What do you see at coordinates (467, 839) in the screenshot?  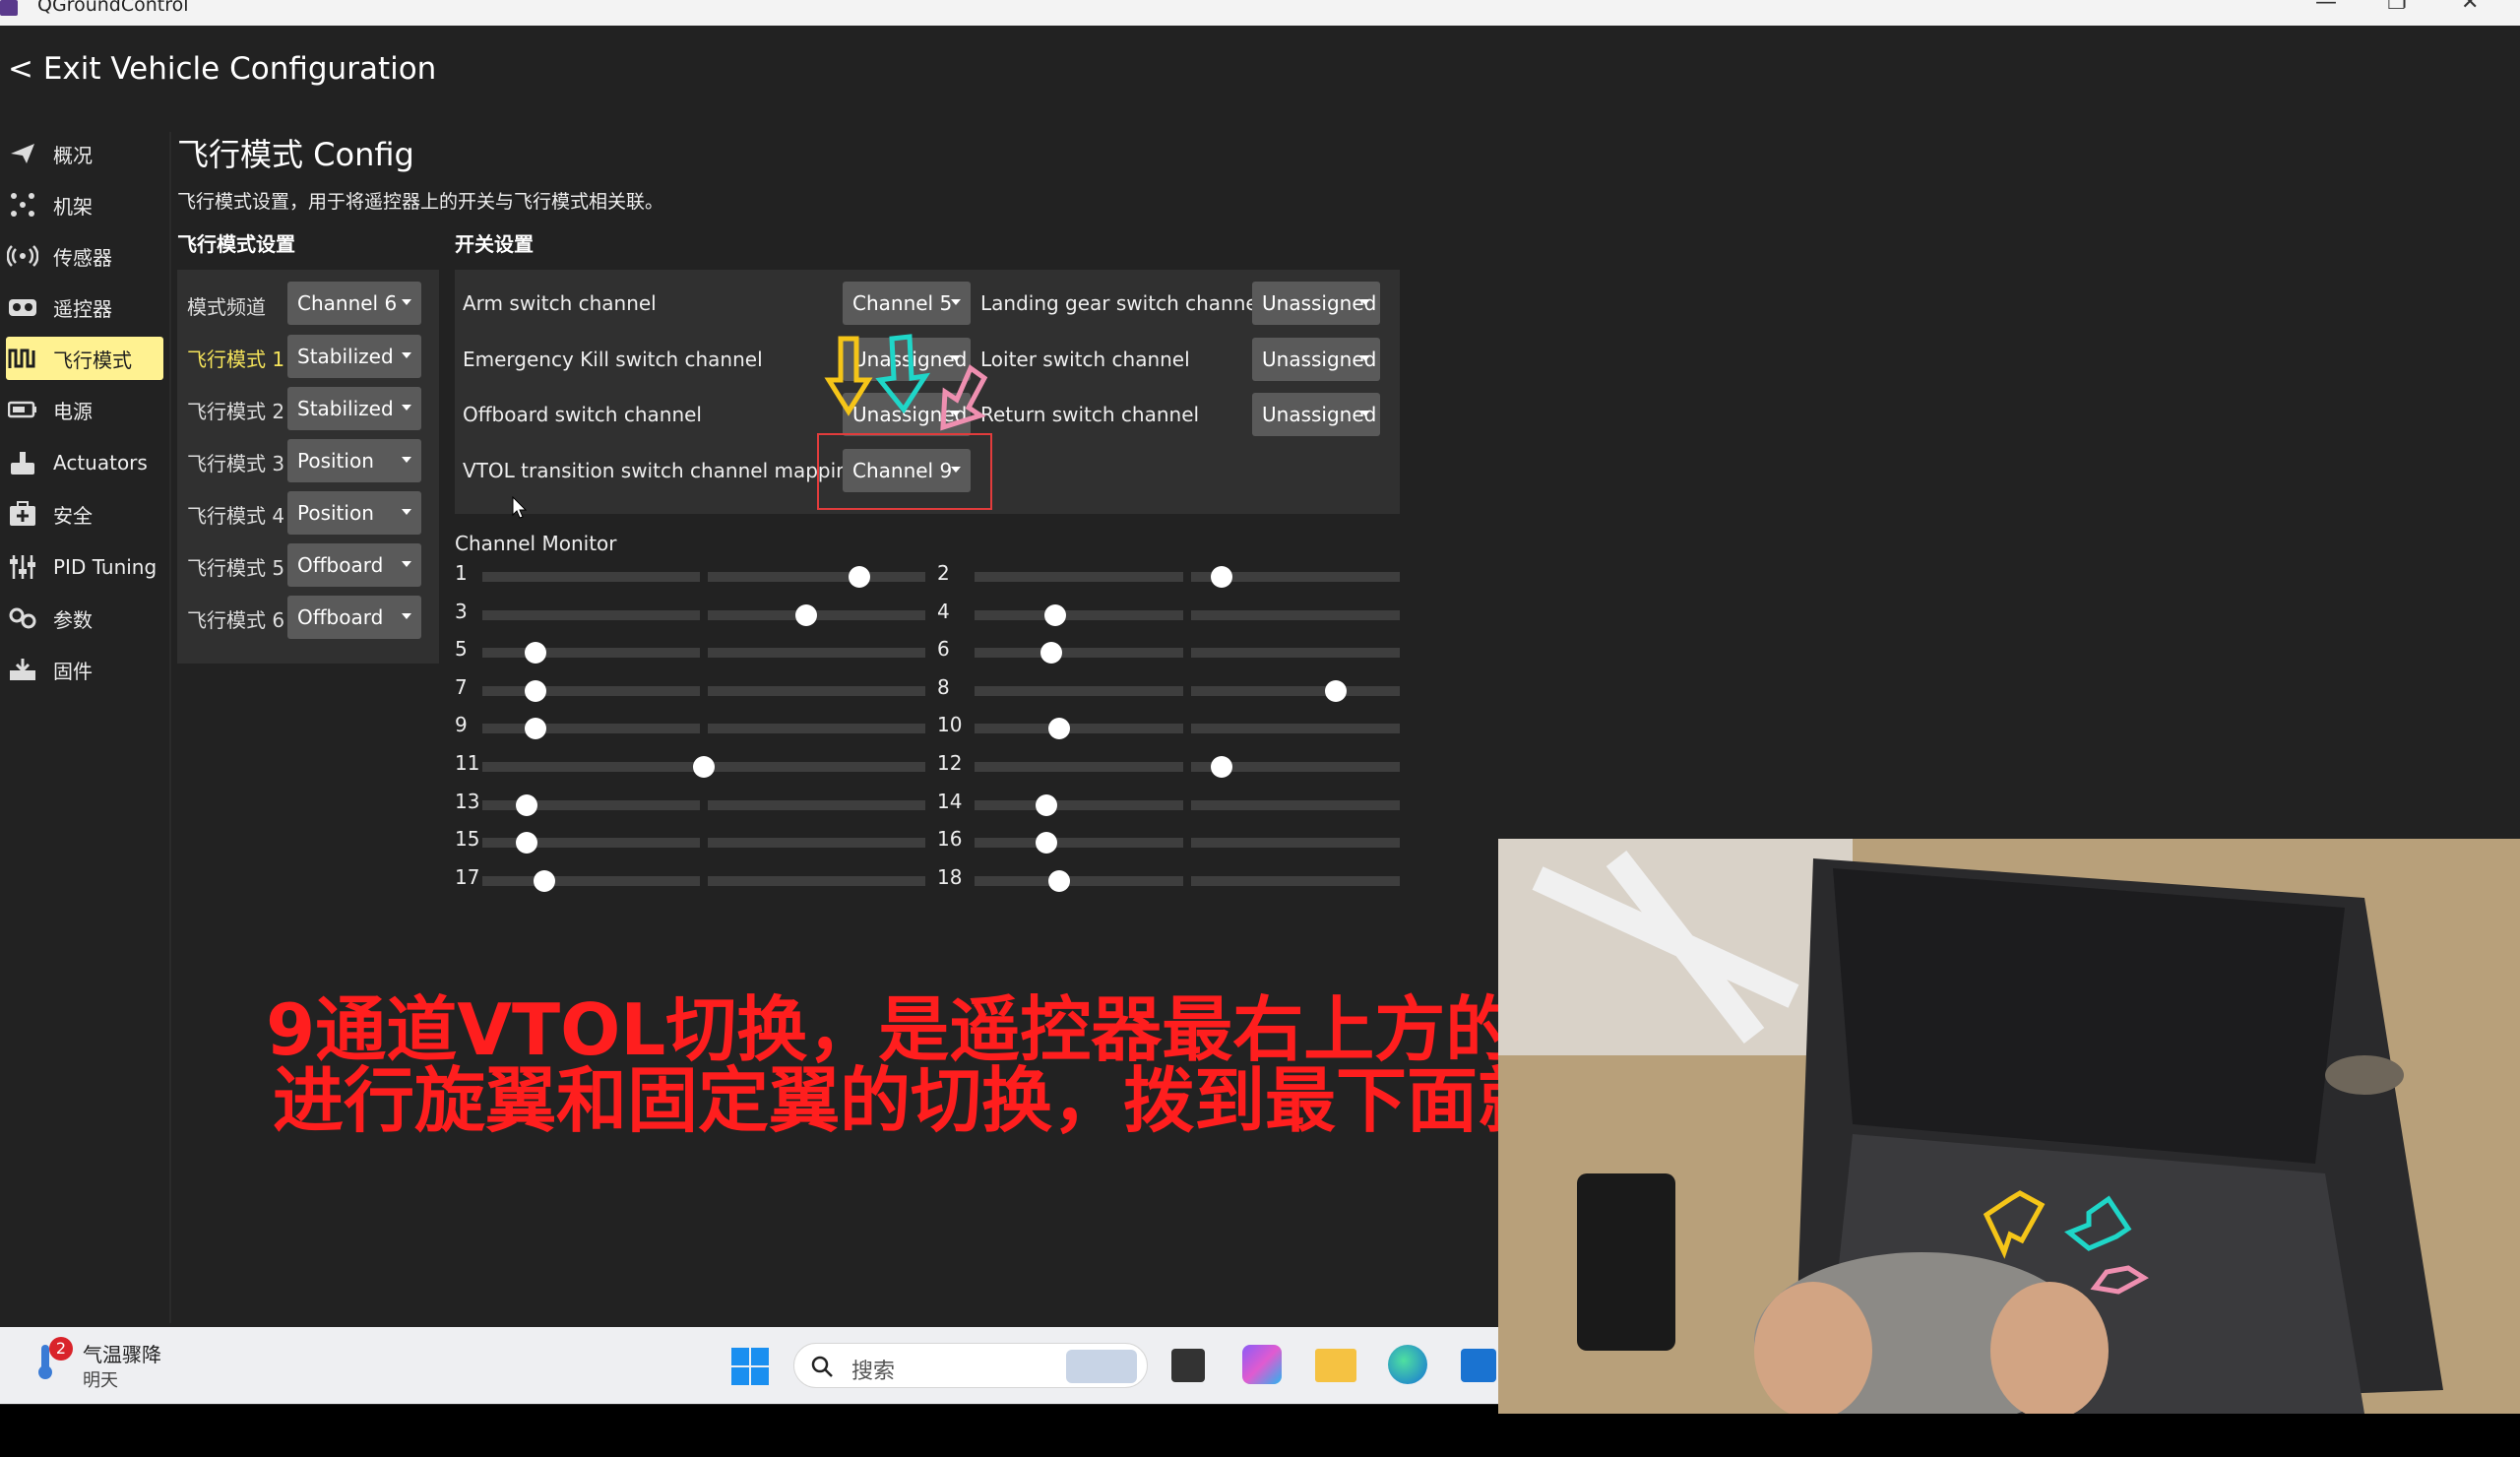 I see `channel-number: 15` at bounding box center [467, 839].